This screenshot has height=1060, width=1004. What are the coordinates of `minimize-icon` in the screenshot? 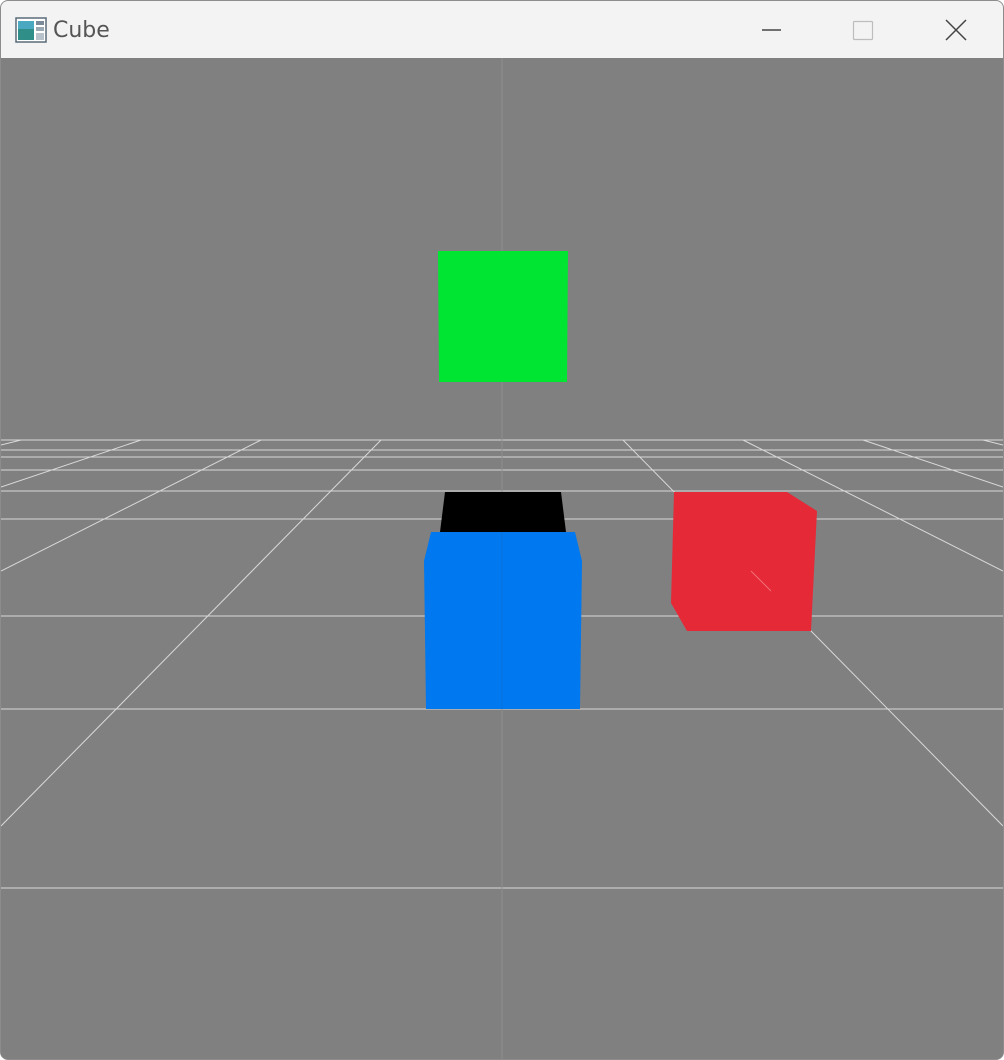 It's located at (771, 30).